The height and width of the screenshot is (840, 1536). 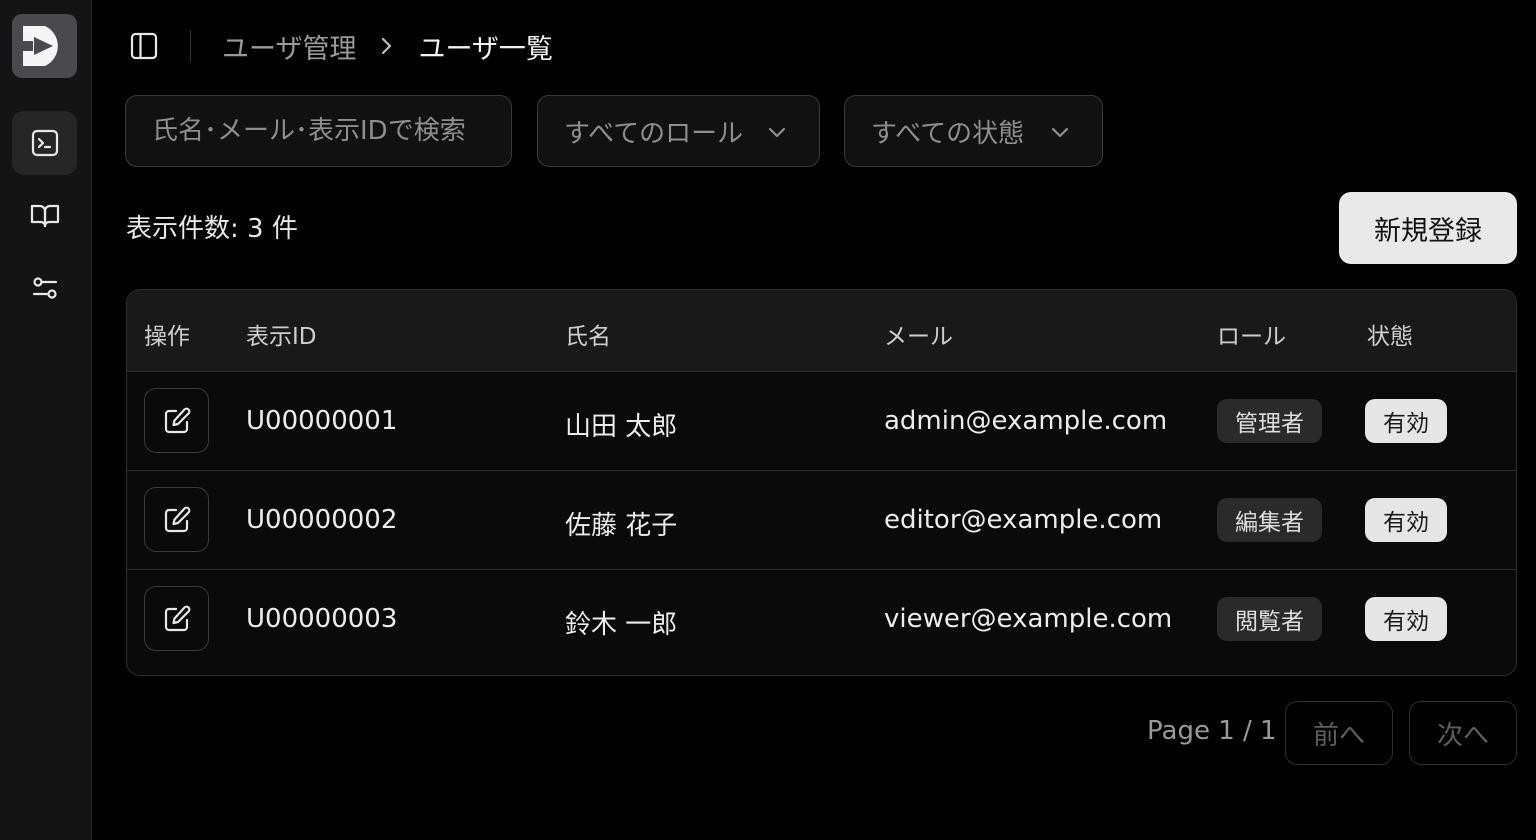 What do you see at coordinates (1269, 619) in the screenshot?
I see `role-badge: 閲覧者` at bounding box center [1269, 619].